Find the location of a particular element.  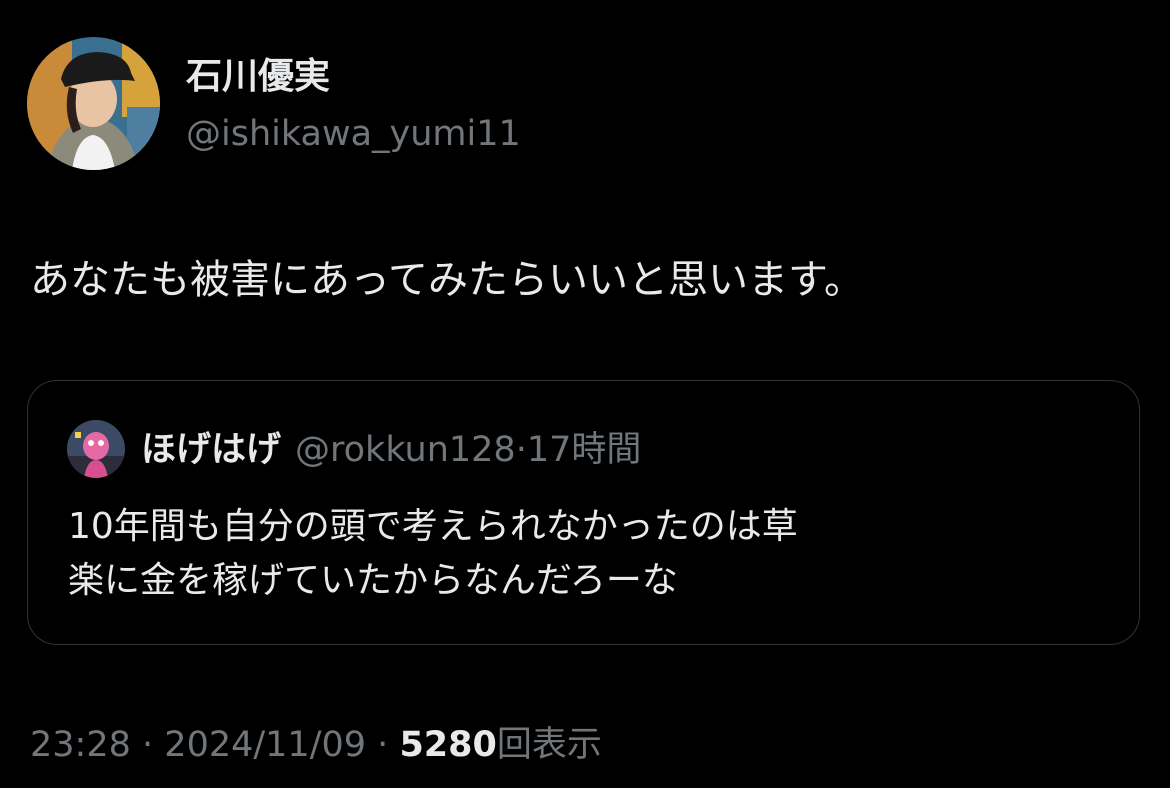

tweet-date: 2024/11/09 is located at coordinates (265, 745).